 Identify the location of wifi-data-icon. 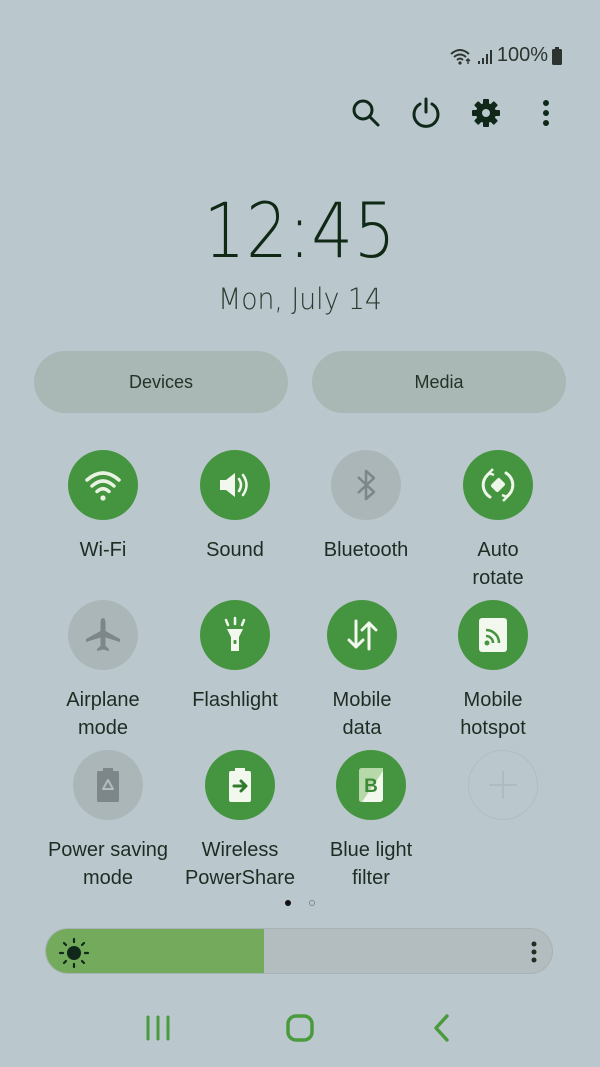
(461, 56).